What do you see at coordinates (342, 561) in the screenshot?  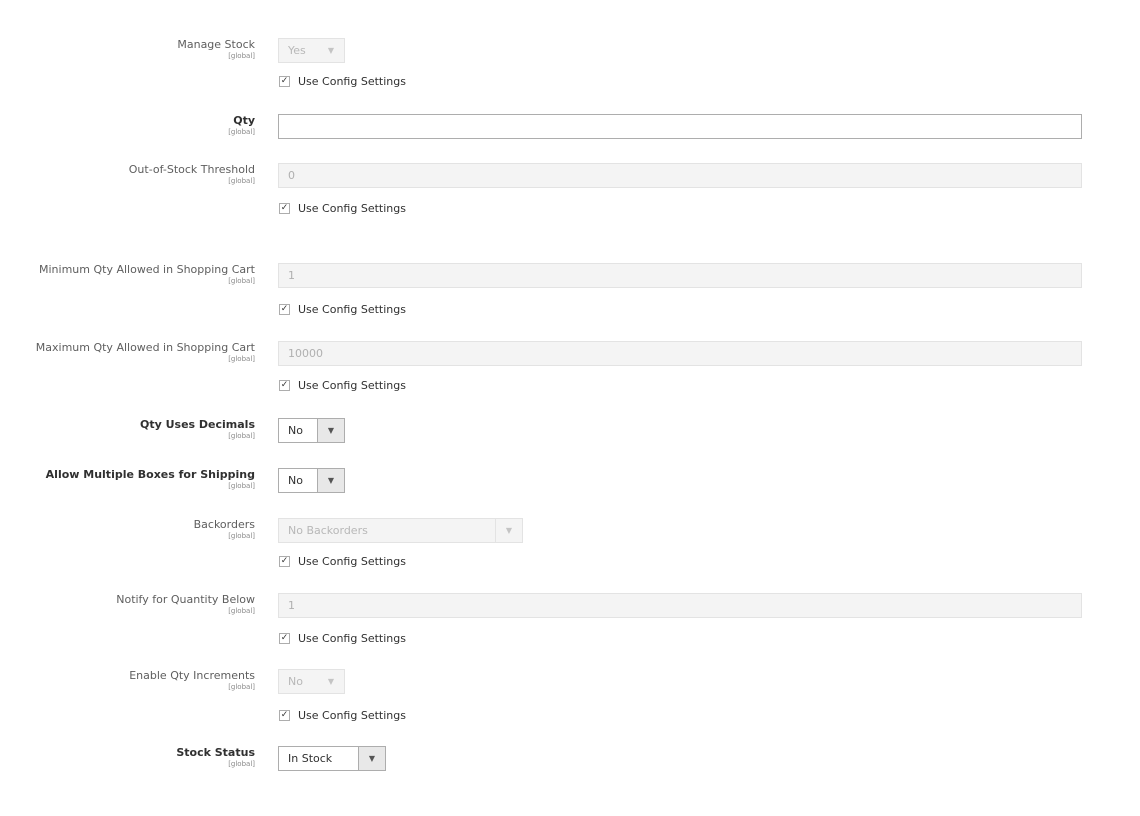 I see `backorders-use-config-checkbox: ✓ Use Config Settings` at bounding box center [342, 561].